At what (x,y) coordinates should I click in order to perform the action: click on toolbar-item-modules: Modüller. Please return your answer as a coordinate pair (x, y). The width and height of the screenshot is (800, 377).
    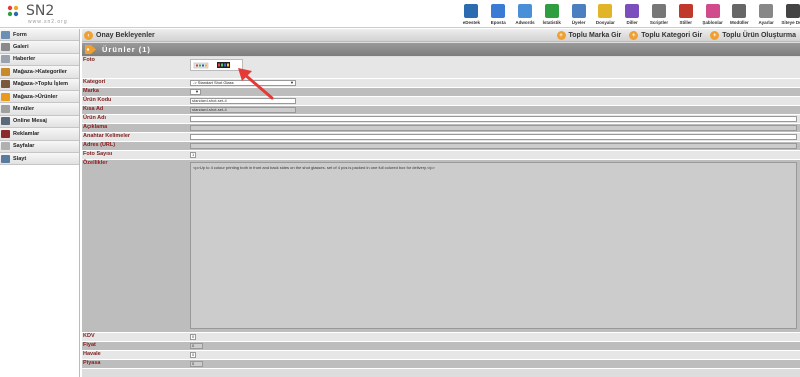
    Looking at the image, I should click on (739, 15).